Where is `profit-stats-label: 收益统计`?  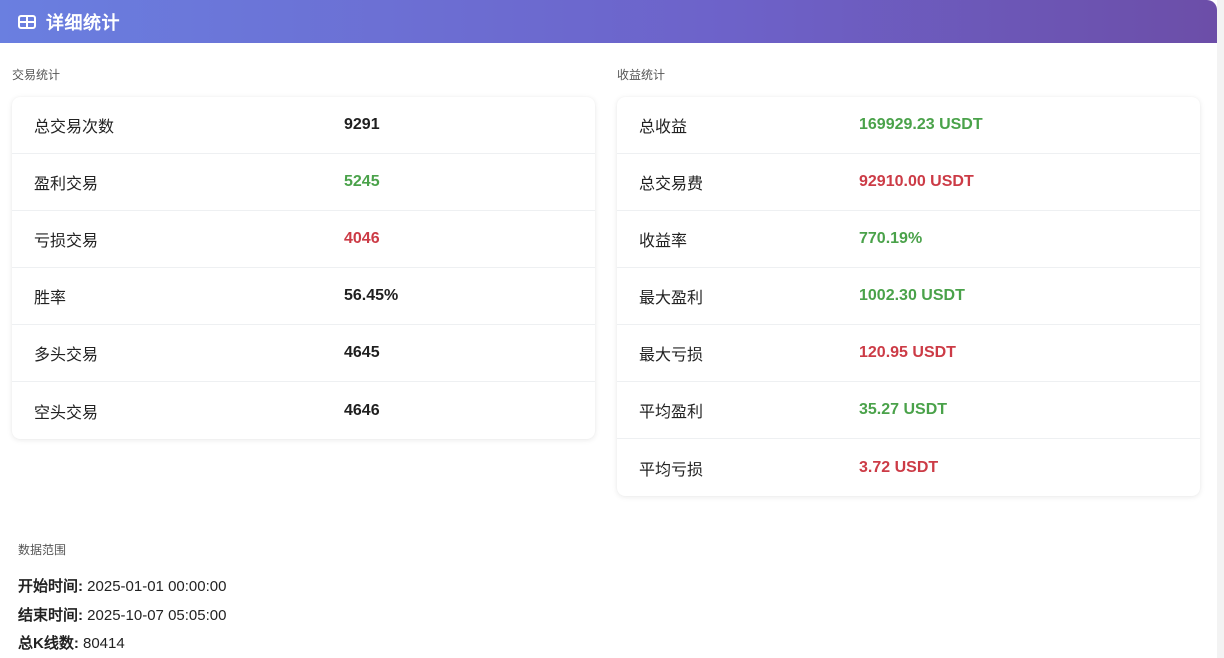 profit-stats-label: 收益统计 is located at coordinates (641, 75).